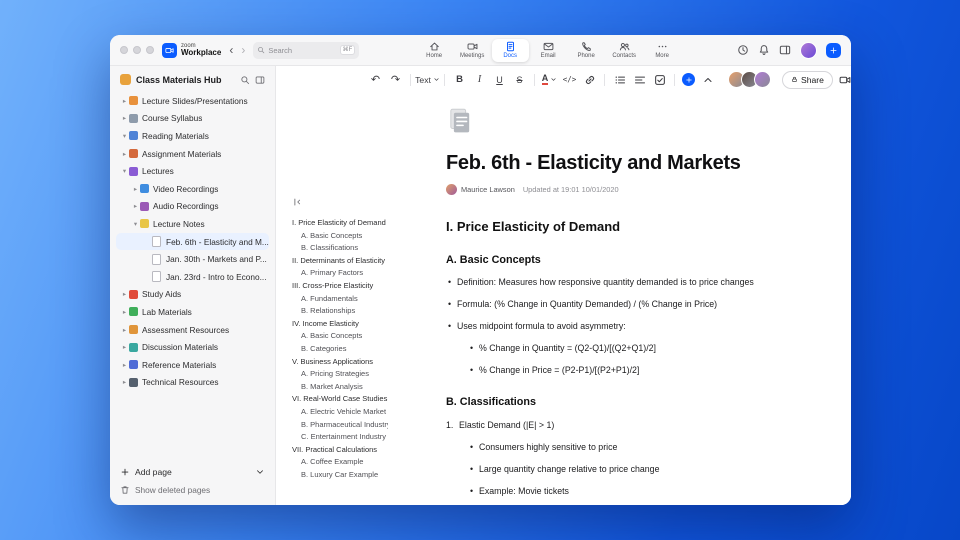 This screenshot has height=540, width=960. I want to click on link-button, so click(589, 79).